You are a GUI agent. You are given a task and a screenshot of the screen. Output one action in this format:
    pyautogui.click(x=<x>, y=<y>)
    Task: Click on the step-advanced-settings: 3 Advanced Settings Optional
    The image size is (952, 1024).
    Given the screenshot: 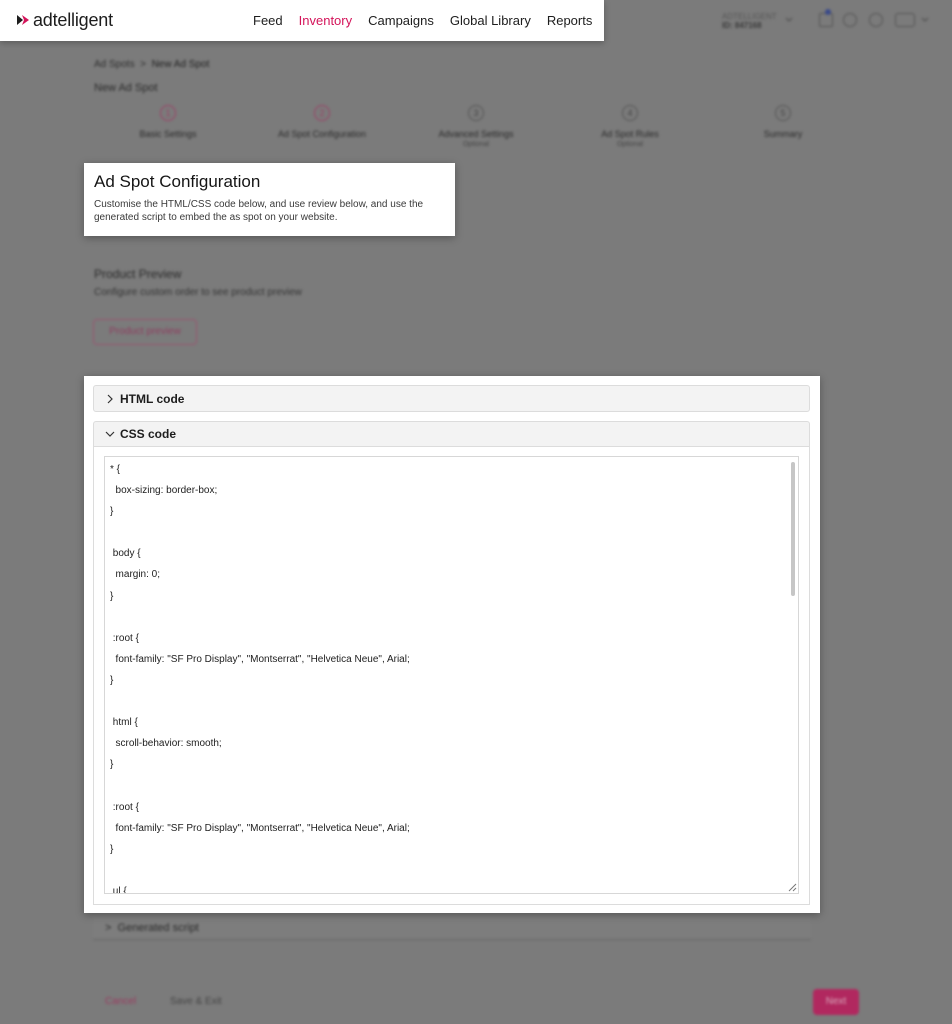 What is the action you would take?
    pyautogui.click(x=476, y=126)
    